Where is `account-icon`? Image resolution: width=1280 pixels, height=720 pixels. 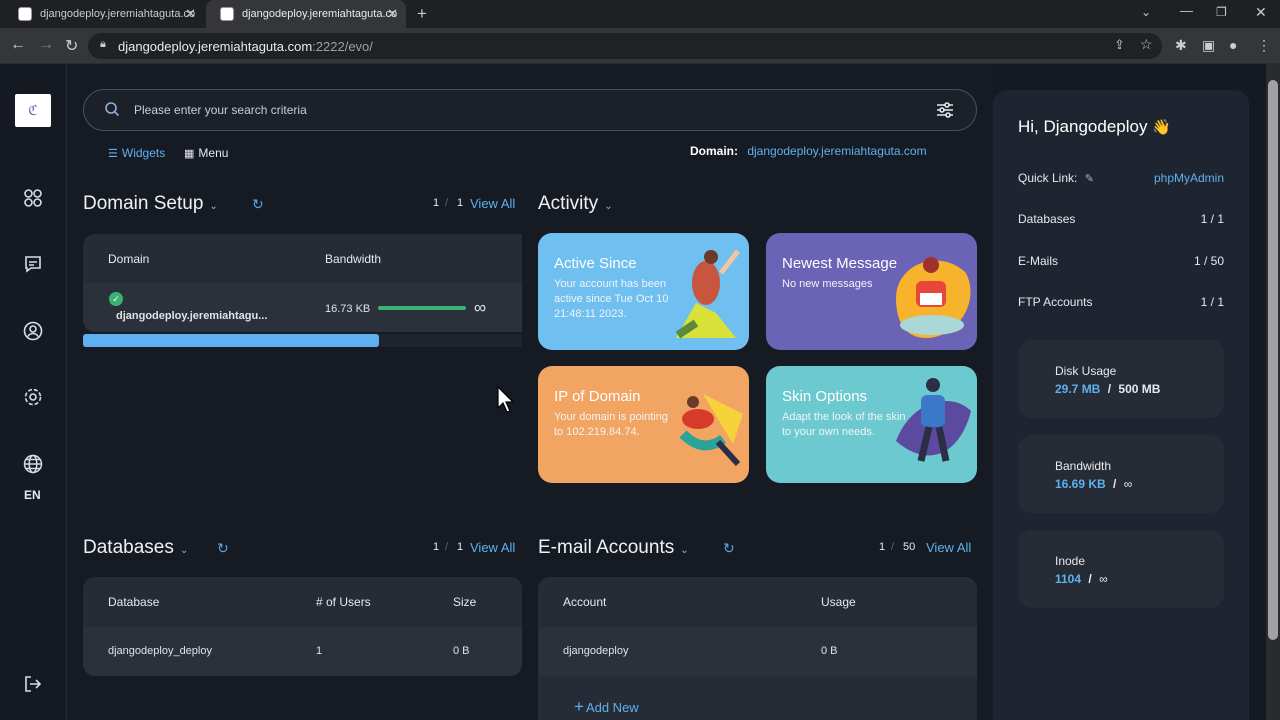 account-icon is located at coordinates (33, 331).